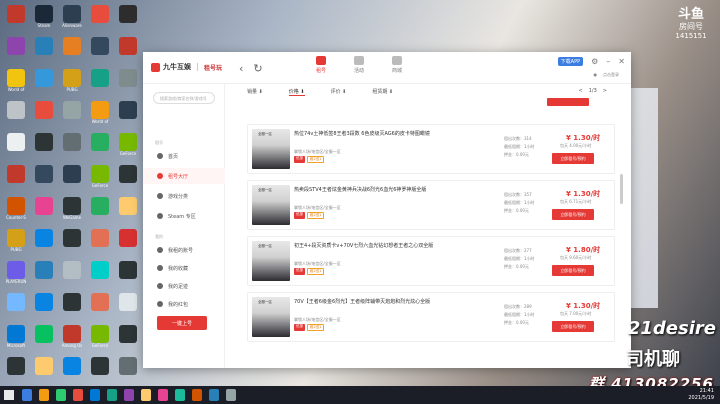 The height and width of the screenshot is (404, 720). Describe the element at coordinates (581, 91) in the screenshot. I see `pager-prev-button: <` at that location.